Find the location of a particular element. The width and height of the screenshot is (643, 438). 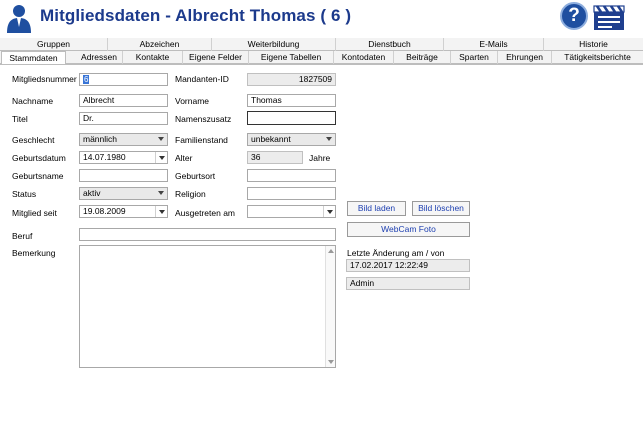

mitgliedsnummer-label: Mitgliedsnummer is located at coordinates (44, 79).